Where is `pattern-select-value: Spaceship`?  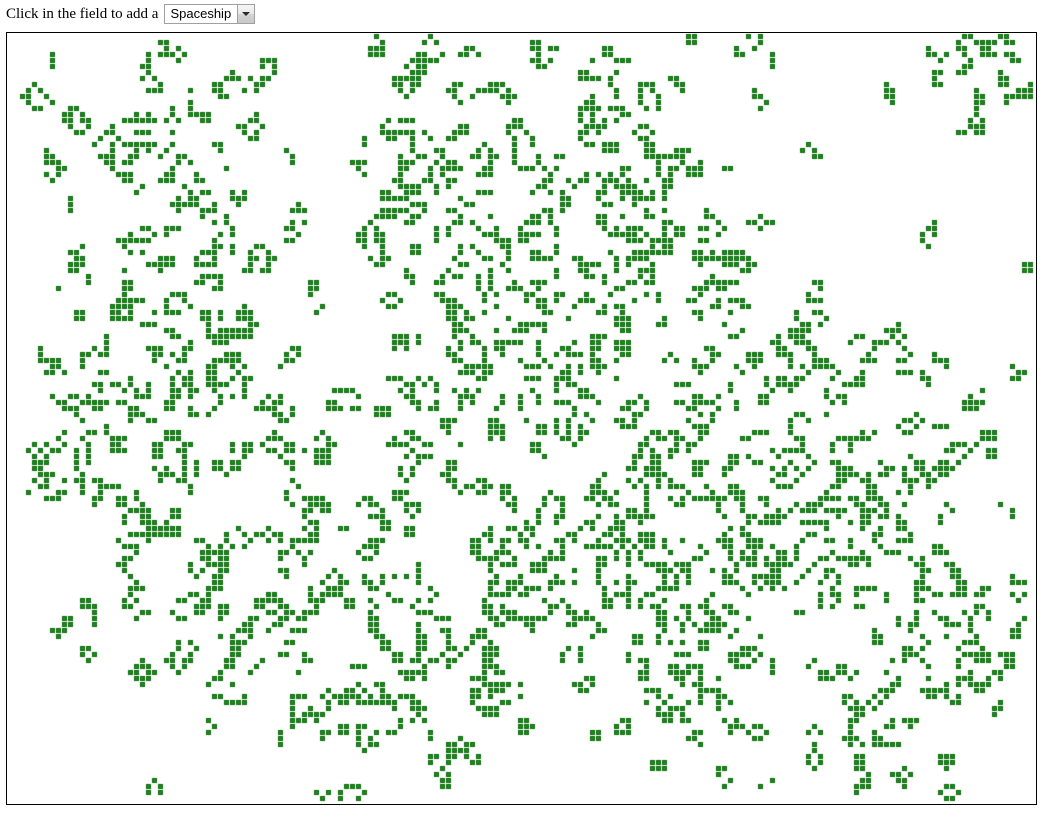 pattern-select-value: Spaceship is located at coordinates (201, 14).